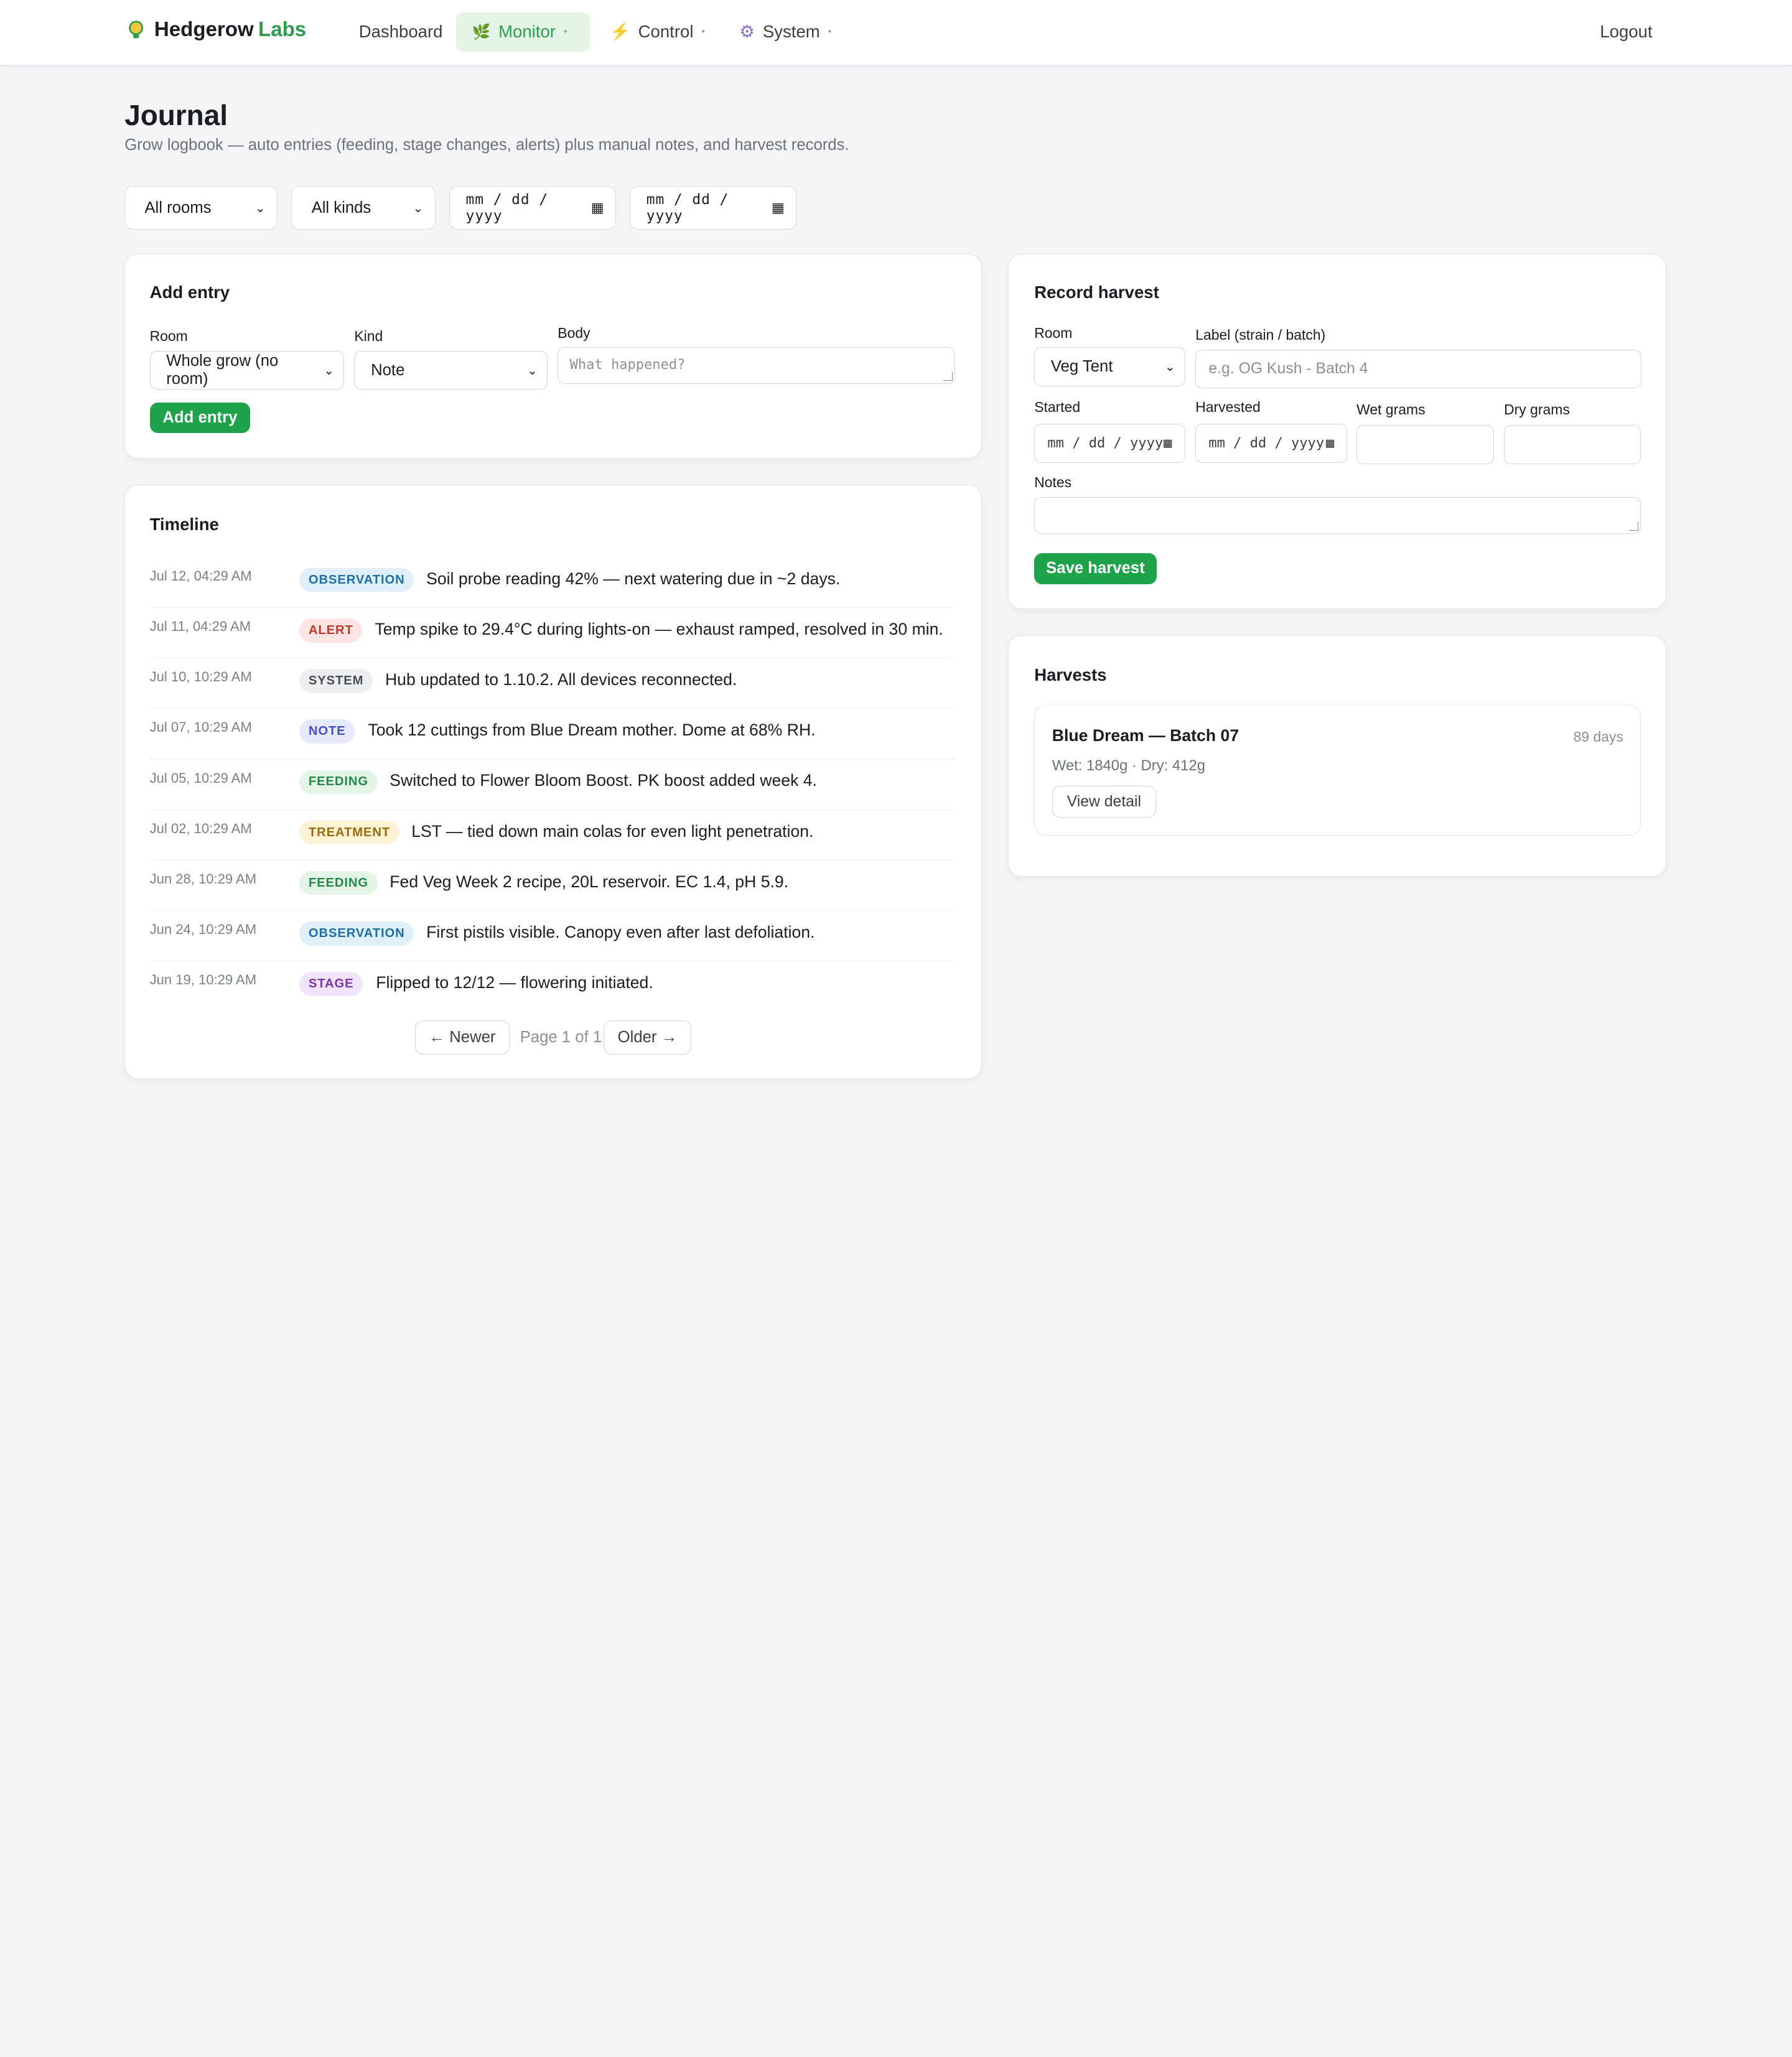  I want to click on logout-link: Logout, so click(1626, 32).